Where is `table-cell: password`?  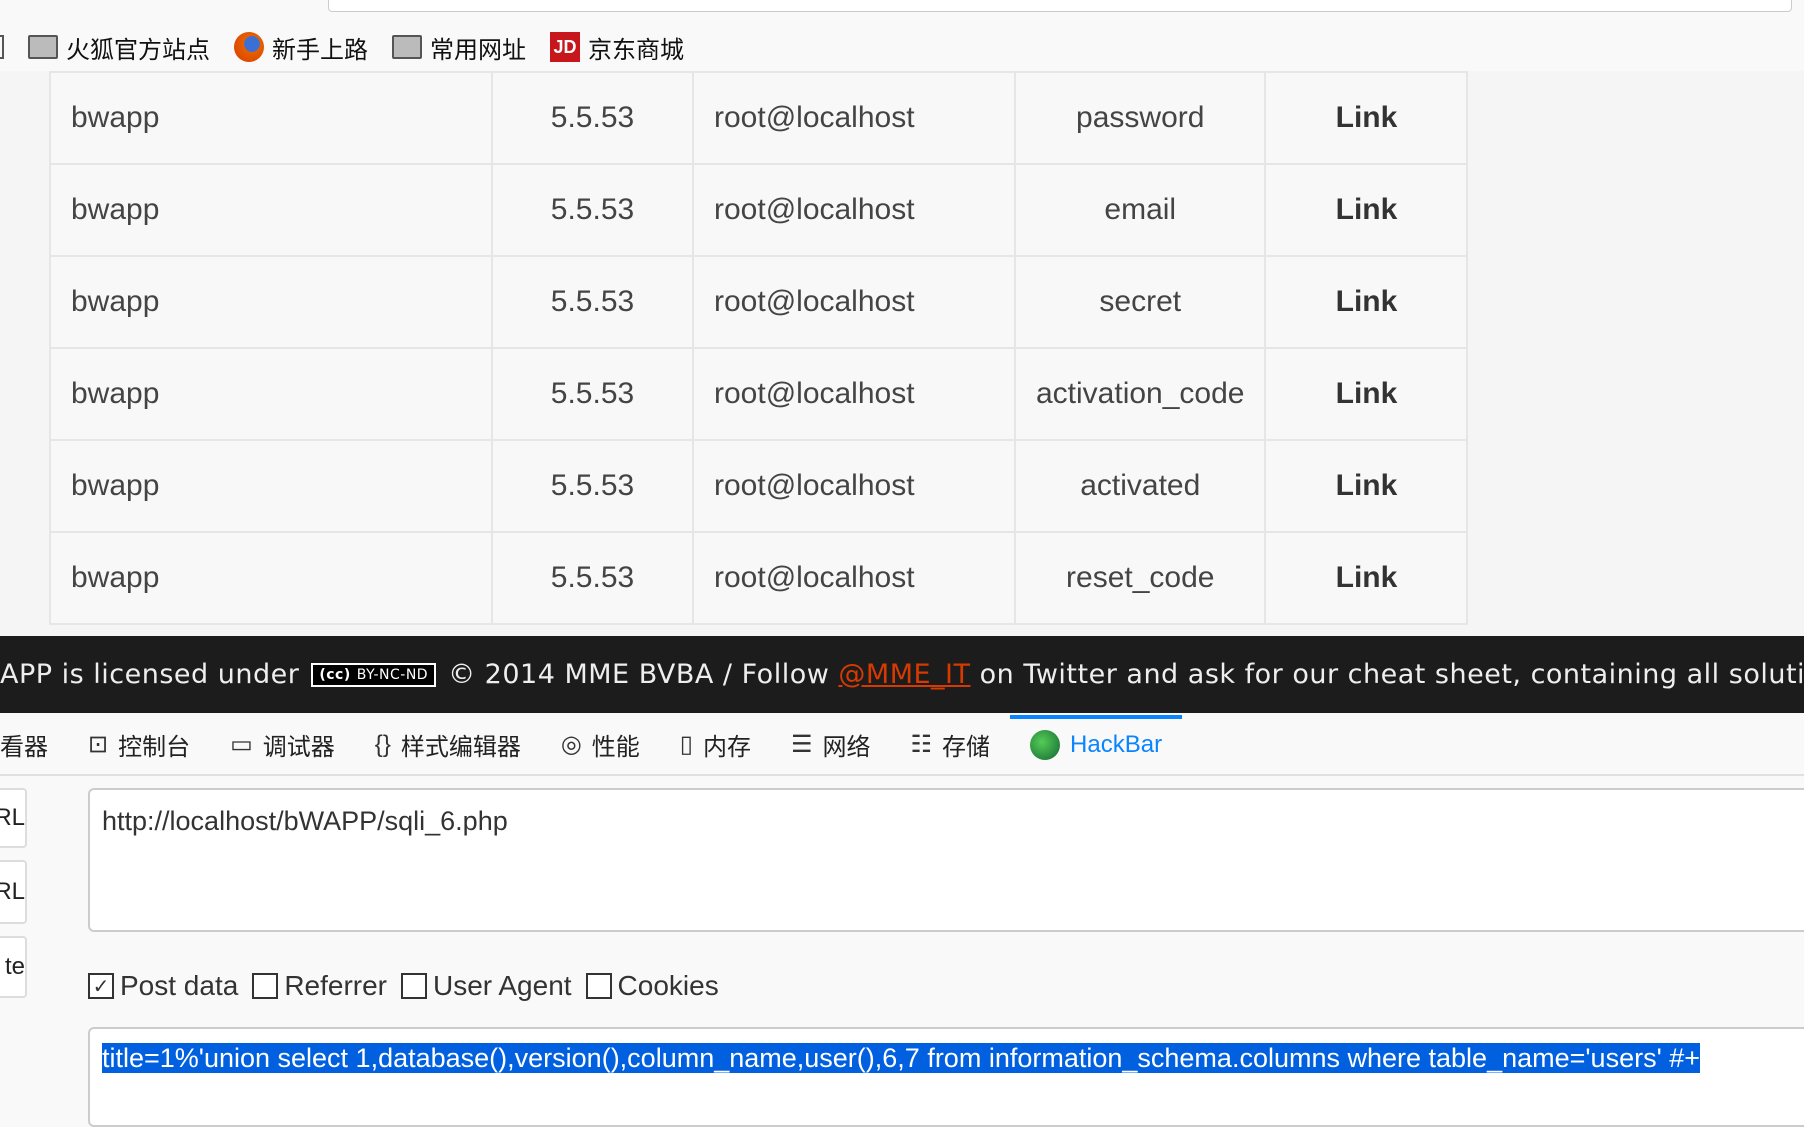 table-cell: password is located at coordinates (1140, 118).